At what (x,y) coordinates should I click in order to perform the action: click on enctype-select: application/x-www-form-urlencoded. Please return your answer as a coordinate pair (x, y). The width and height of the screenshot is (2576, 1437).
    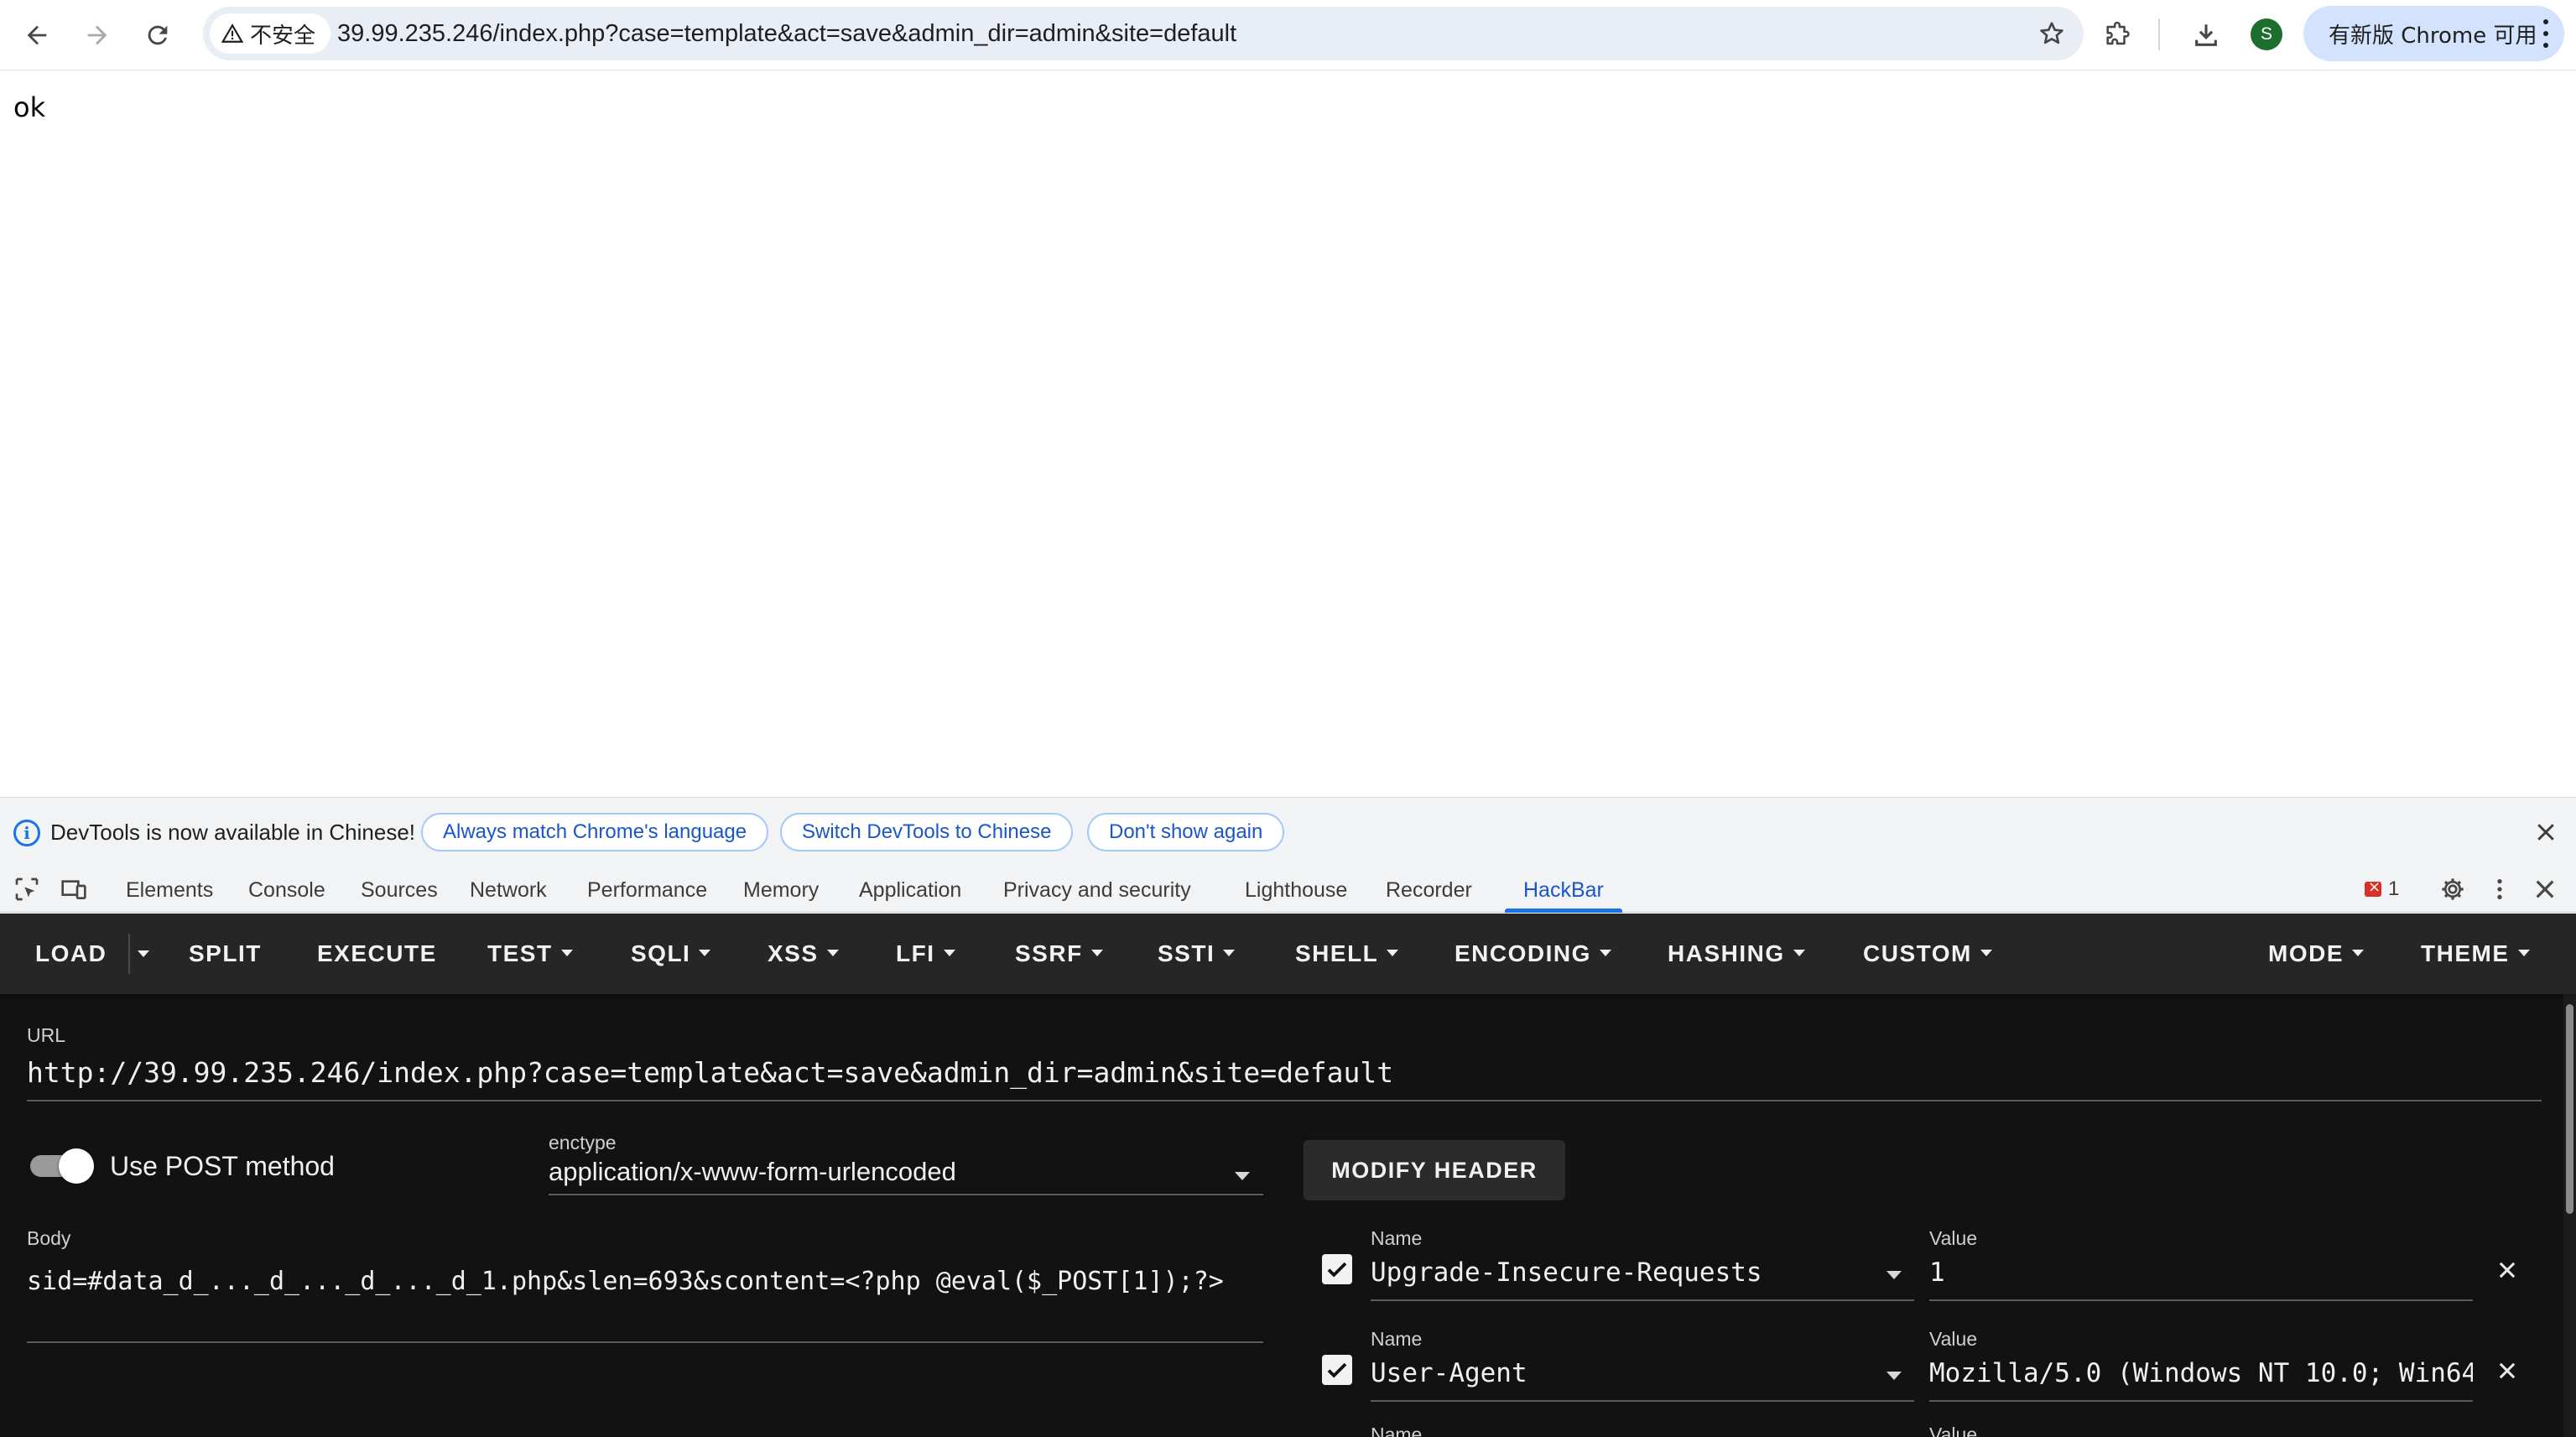
    Looking at the image, I should click on (752, 1172).